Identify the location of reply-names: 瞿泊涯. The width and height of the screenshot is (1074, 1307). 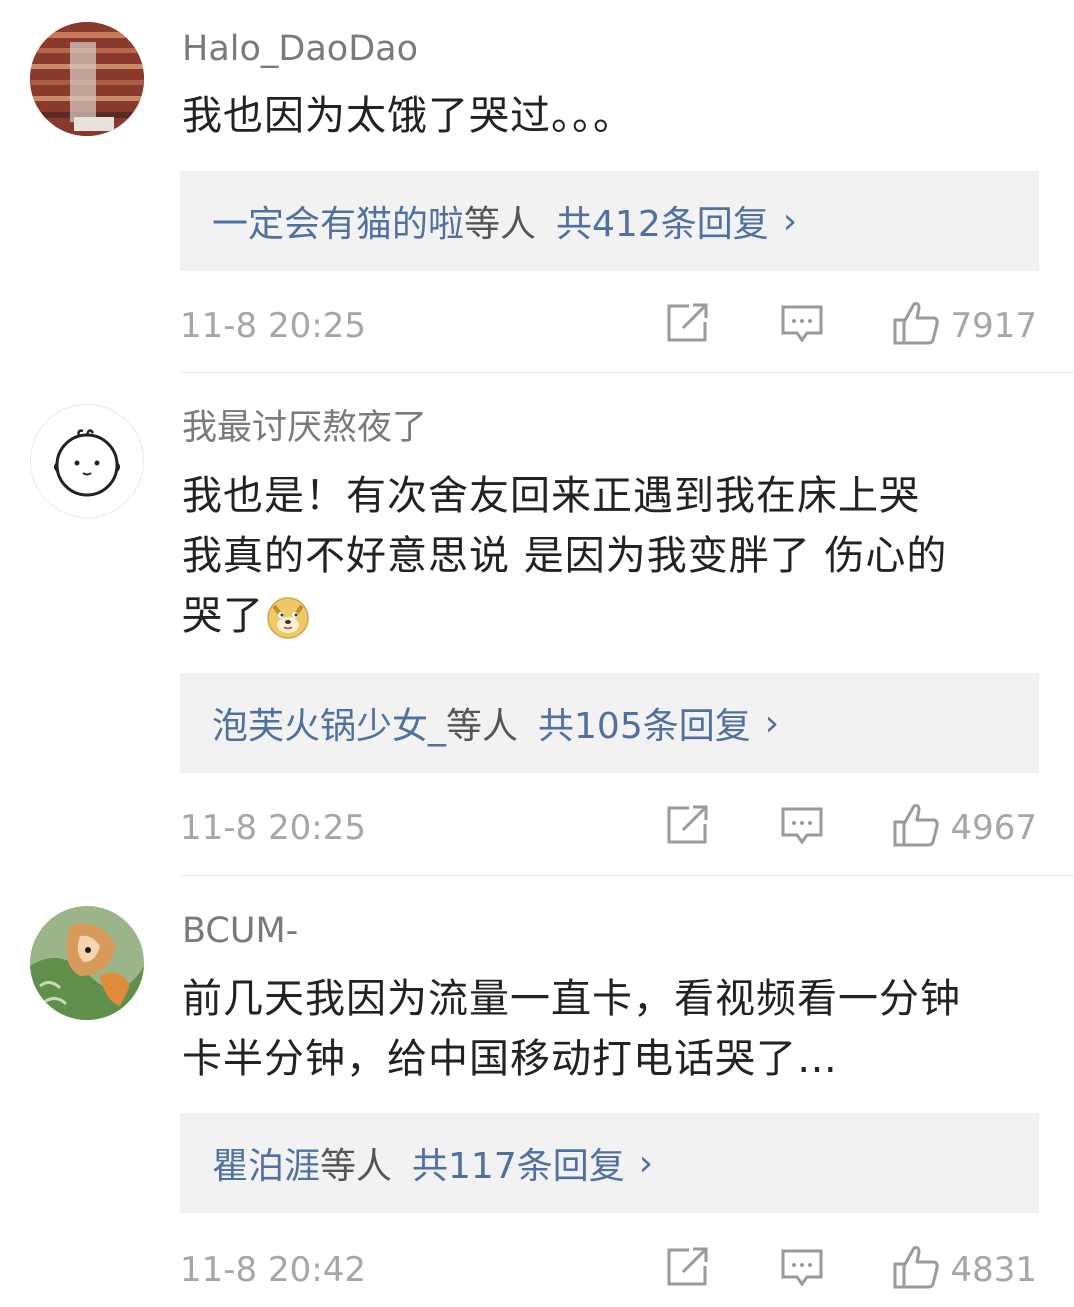
(266, 1166).